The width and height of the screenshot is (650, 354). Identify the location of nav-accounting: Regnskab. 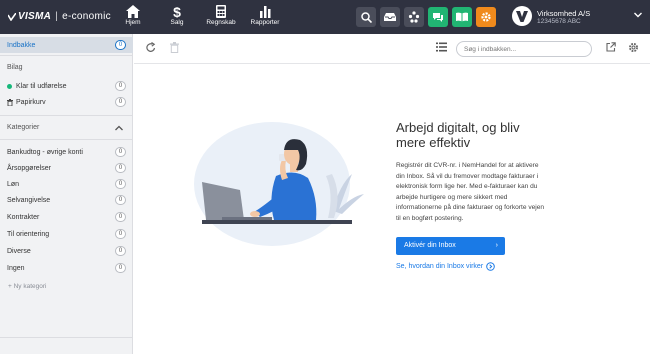
(221, 18).